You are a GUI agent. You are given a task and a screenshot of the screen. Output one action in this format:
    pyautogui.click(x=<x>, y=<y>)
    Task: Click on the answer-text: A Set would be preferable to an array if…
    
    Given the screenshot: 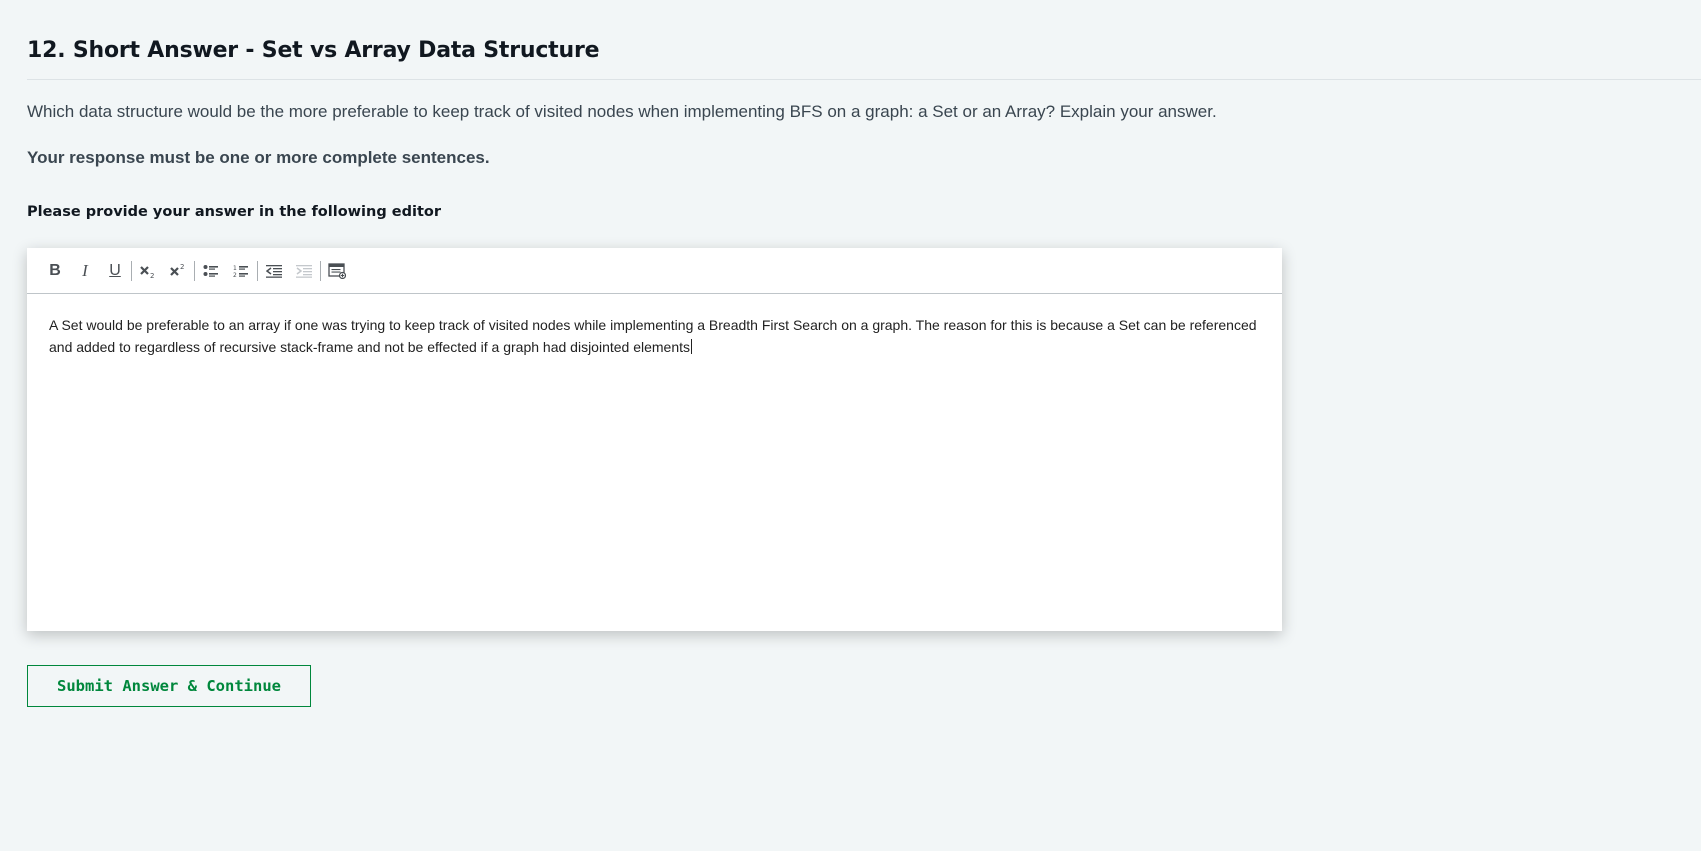 What is the action you would take?
    pyautogui.click(x=653, y=336)
    